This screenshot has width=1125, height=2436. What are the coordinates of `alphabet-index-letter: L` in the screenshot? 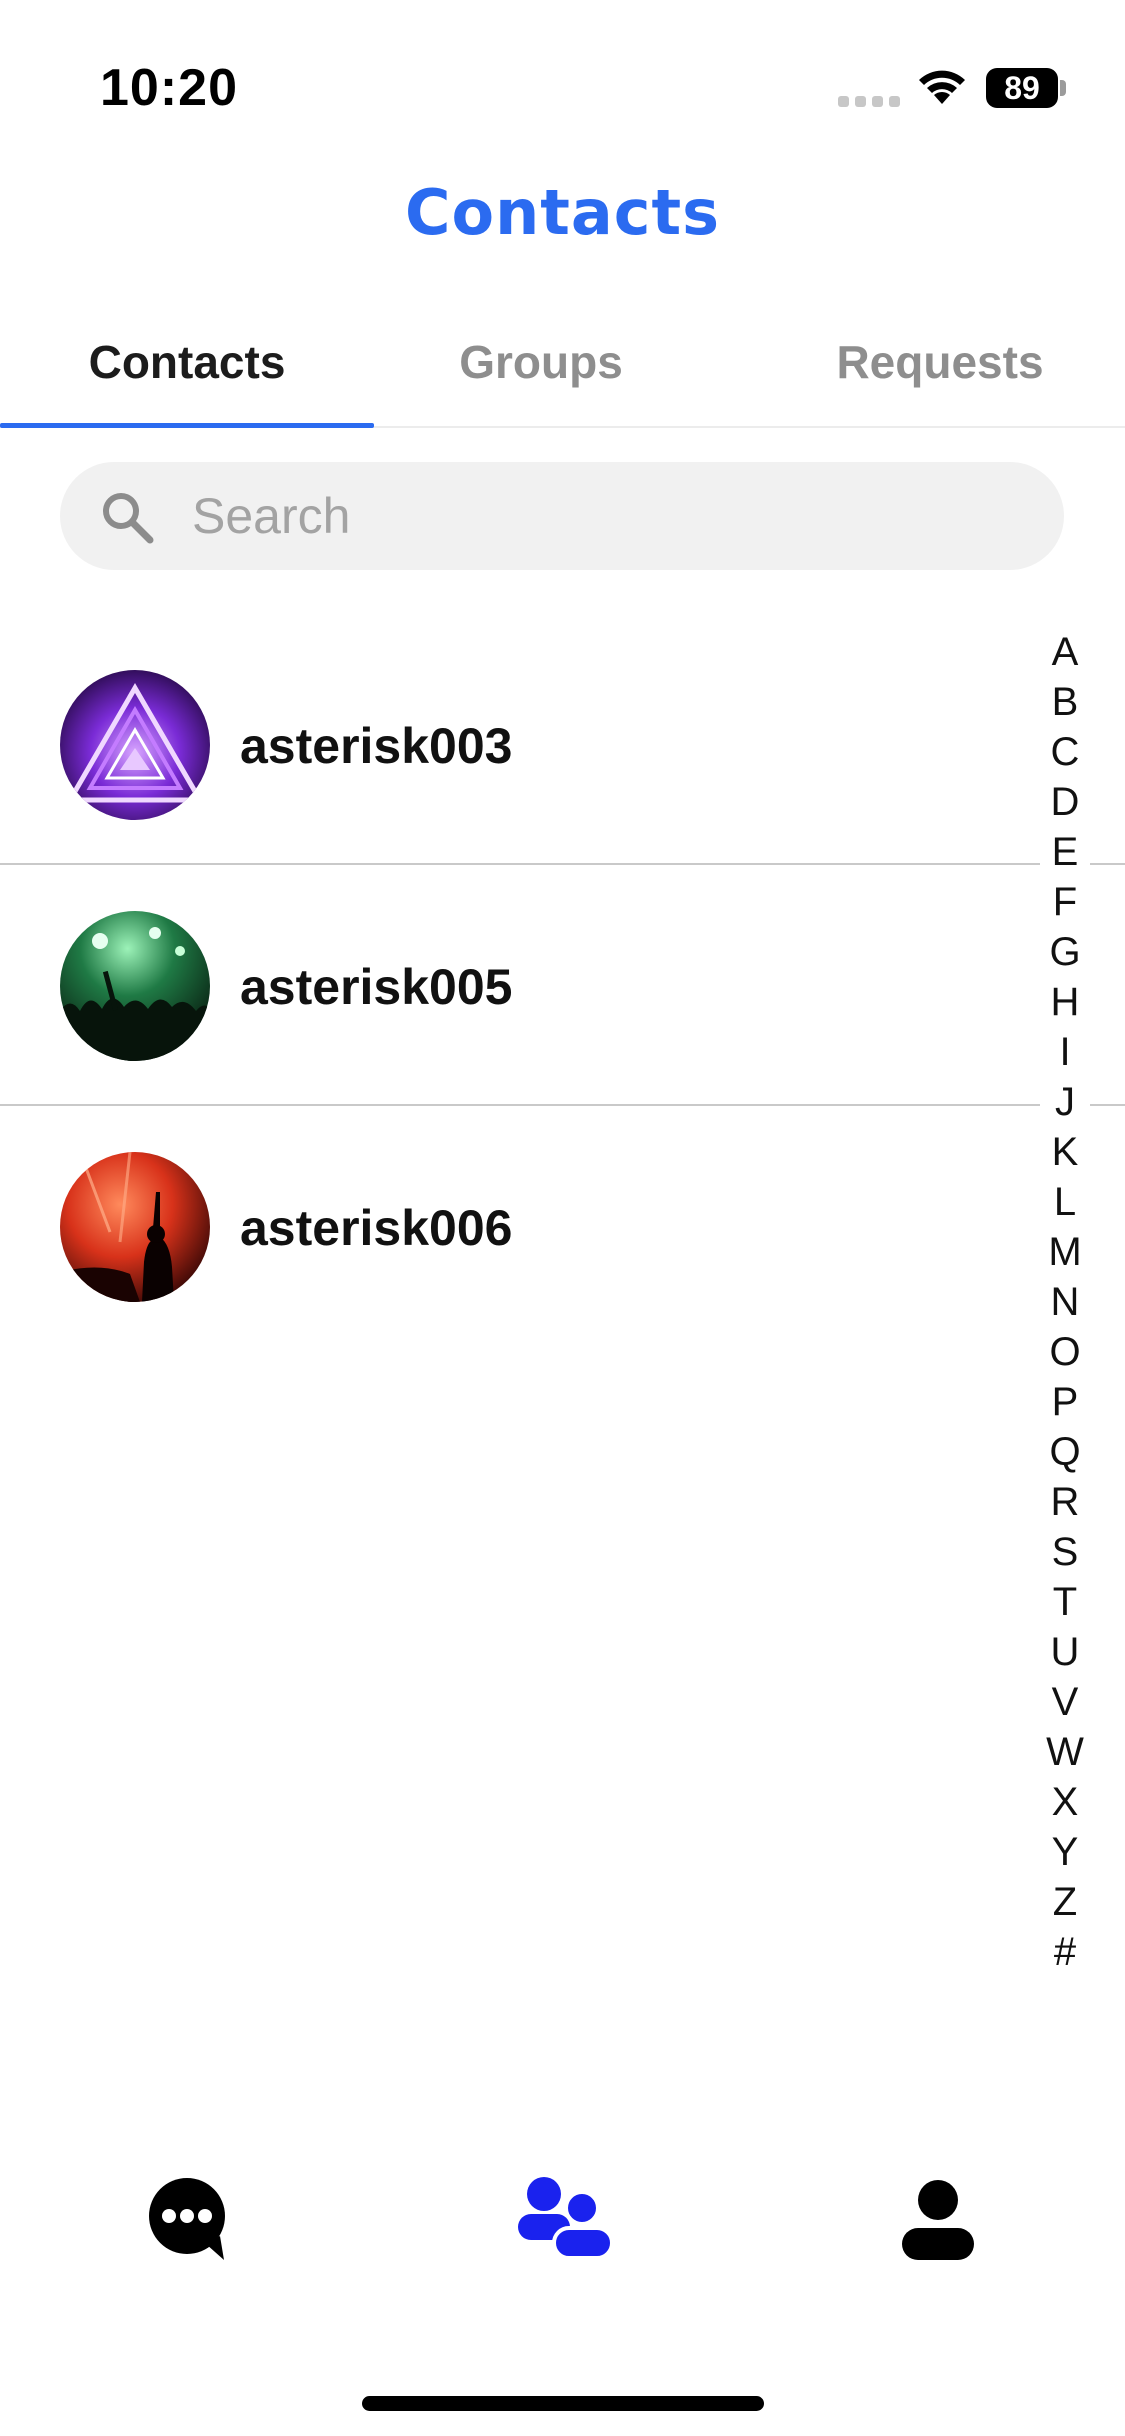 It's located at (1065, 1202).